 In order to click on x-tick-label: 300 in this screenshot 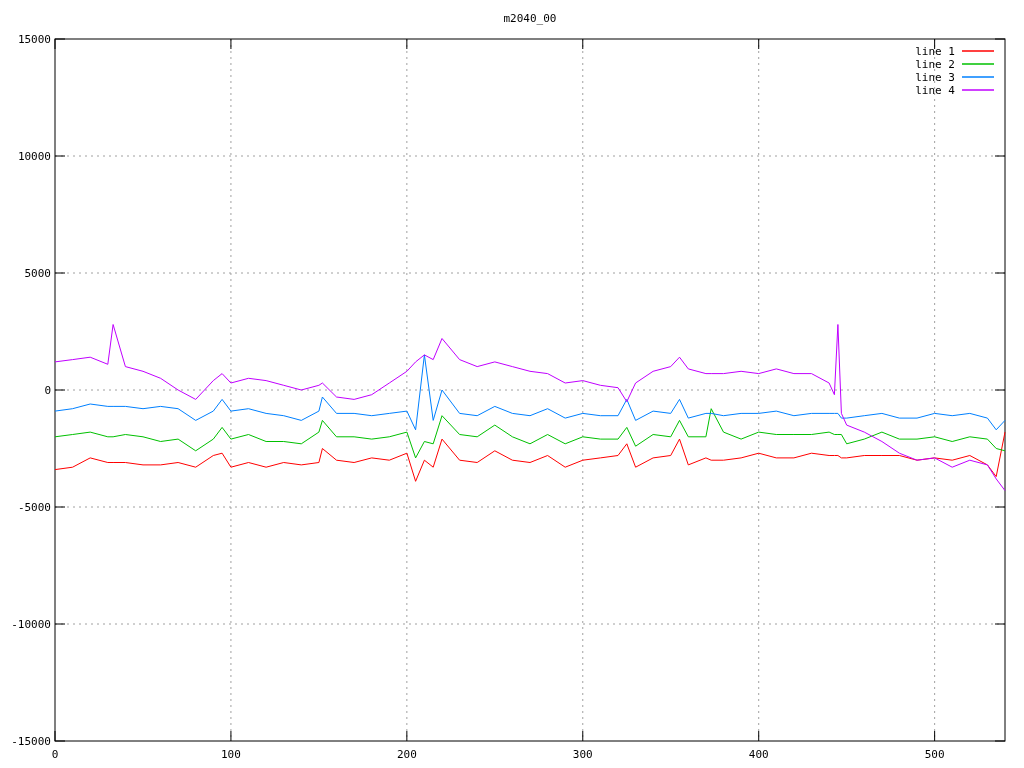, I will do `click(582, 754)`.